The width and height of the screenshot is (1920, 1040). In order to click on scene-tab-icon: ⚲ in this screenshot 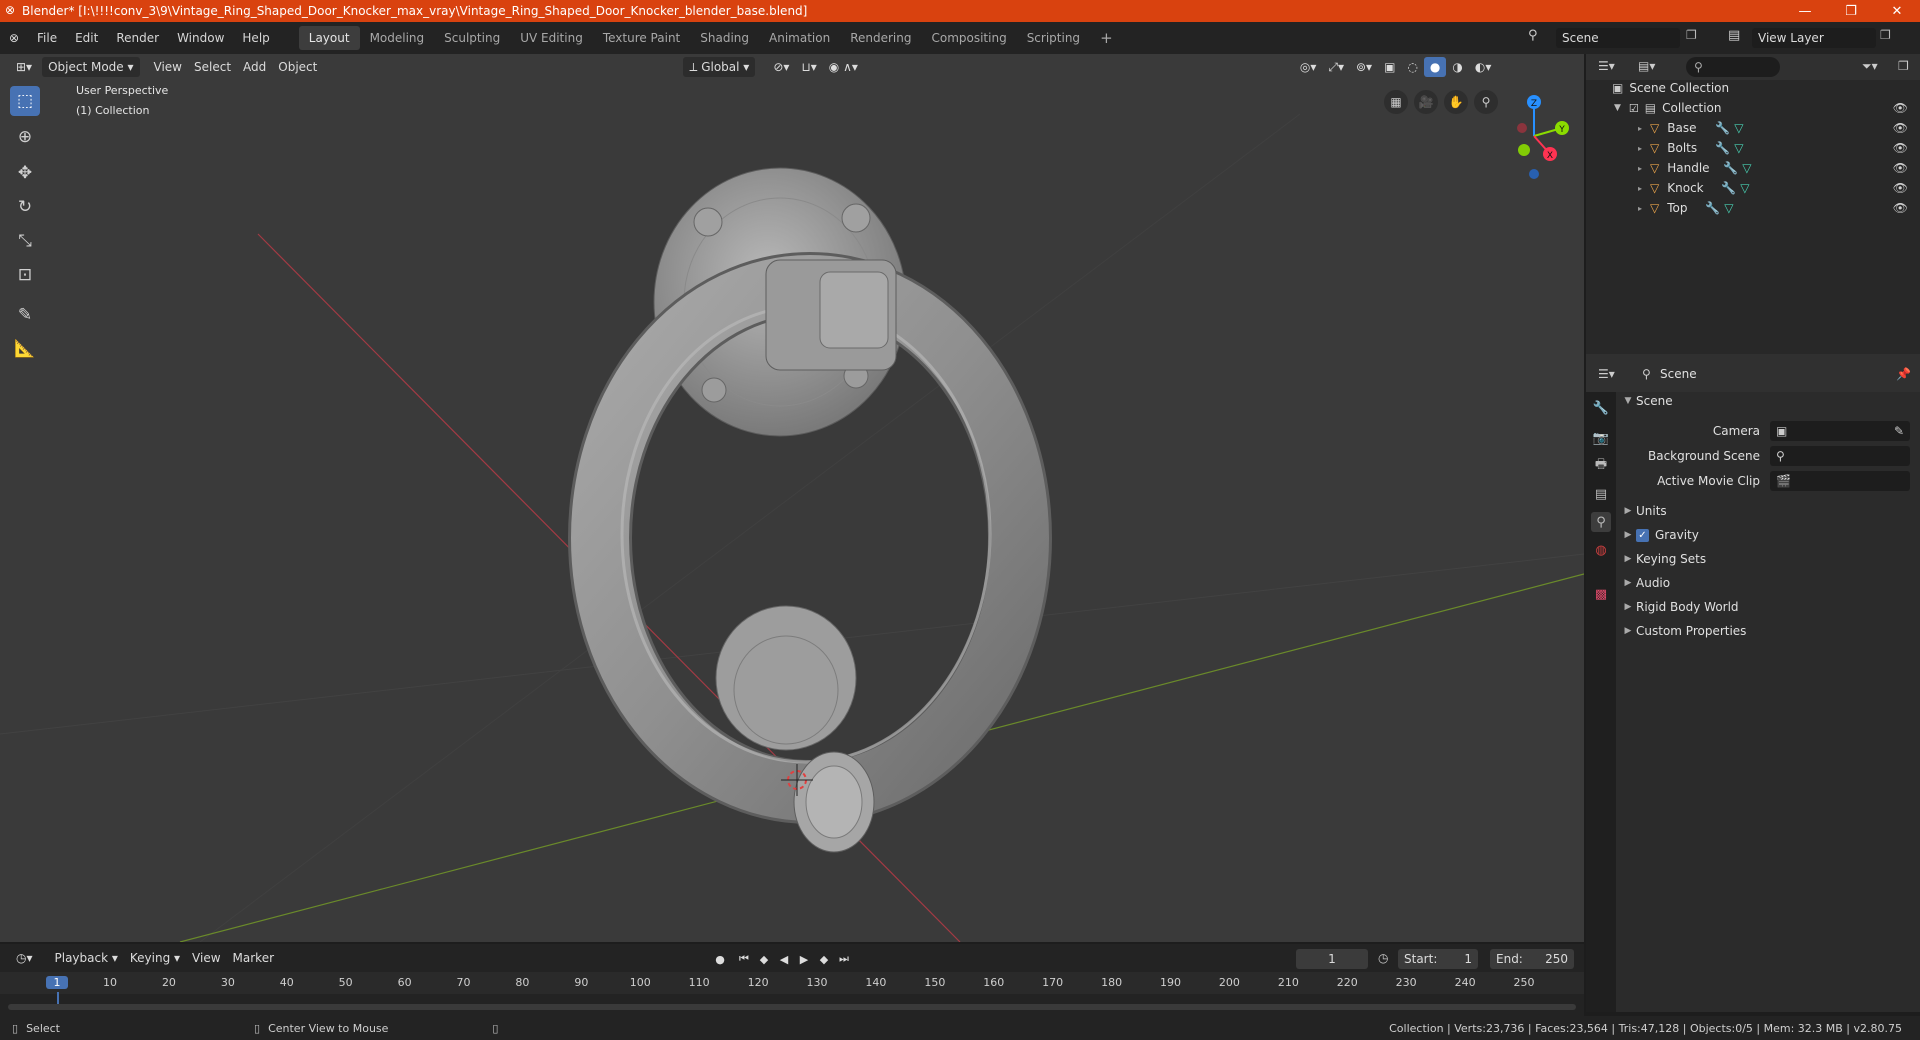, I will do `click(1601, 522)`.